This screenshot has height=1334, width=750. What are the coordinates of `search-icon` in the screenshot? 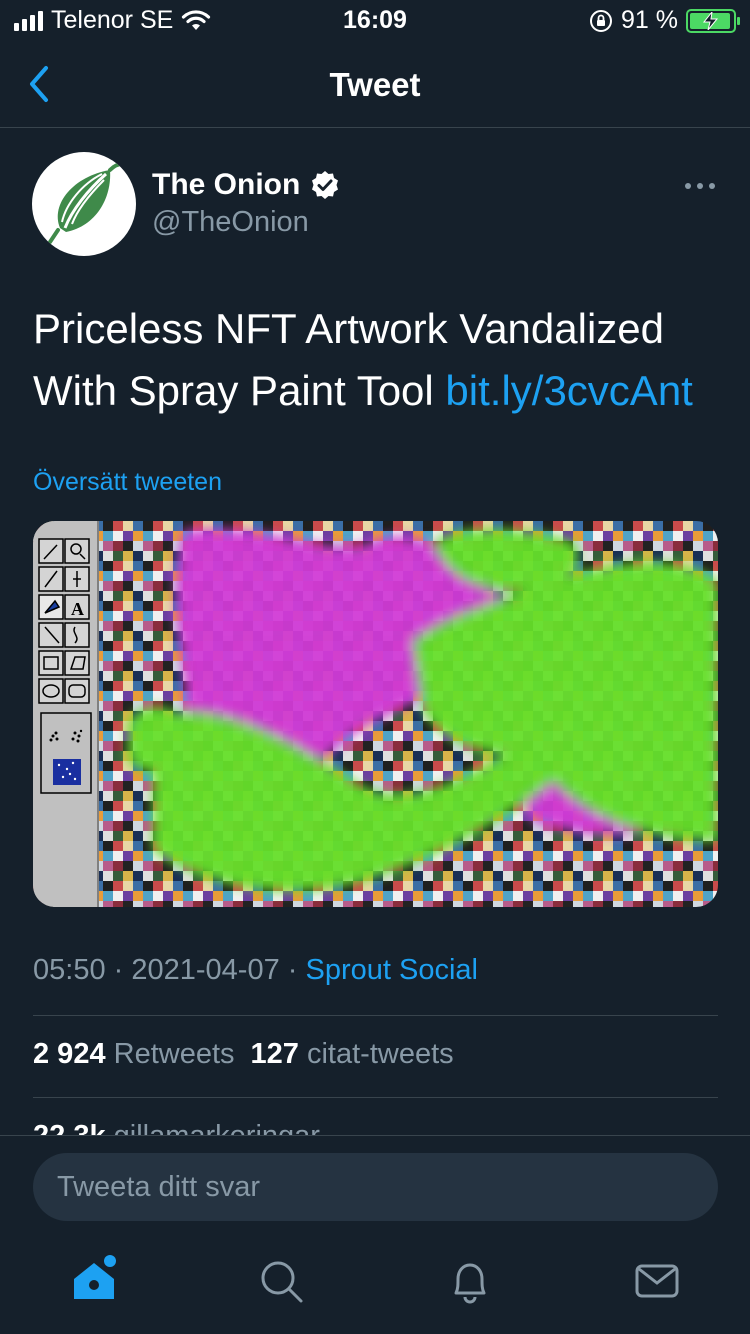 It's located at (281, 1281).